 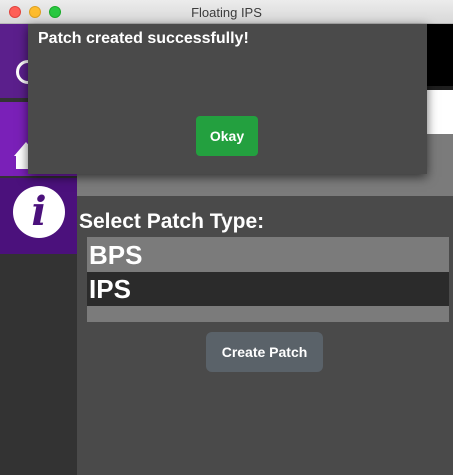 What do you see at coordinates (268, 255) in the screenshot?
I see `patch-option-bps: BPS` at bounding box center [268, 255].